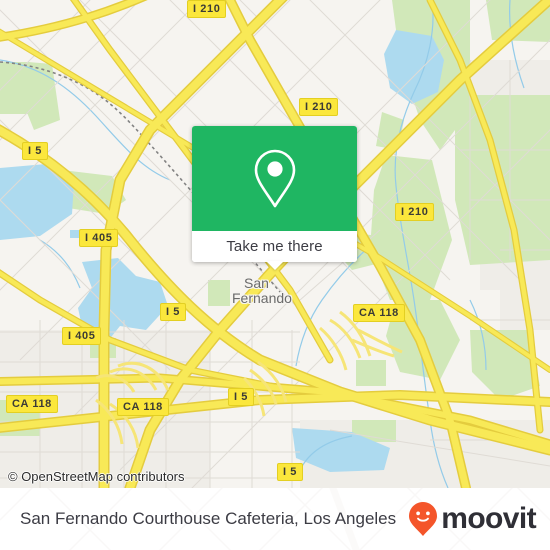 The width and height of the screenshot is (550, 550). I want to click on callout-pointer-tail, so click(274, 265).